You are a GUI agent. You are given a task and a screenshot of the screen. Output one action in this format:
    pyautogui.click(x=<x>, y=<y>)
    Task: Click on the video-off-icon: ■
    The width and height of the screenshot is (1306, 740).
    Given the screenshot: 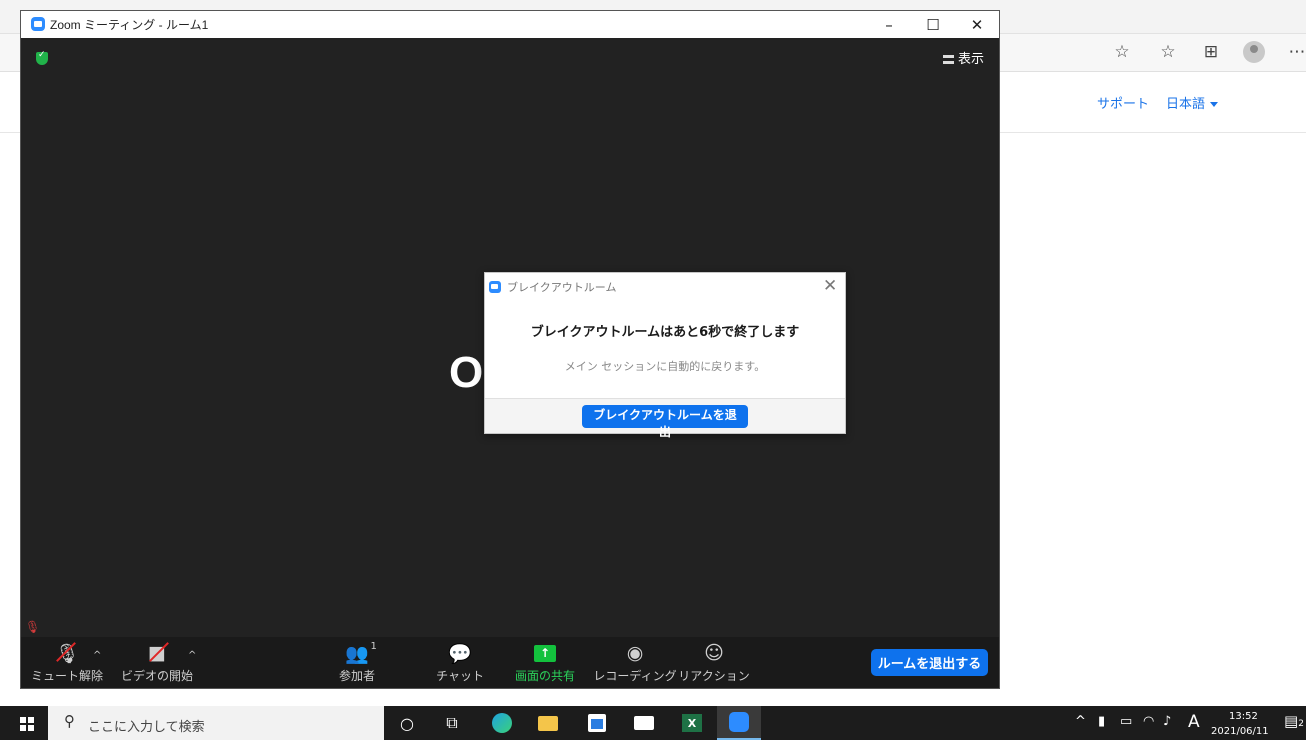 What is the action you would take?
    pyautogui.click(x=158, y=653)
    